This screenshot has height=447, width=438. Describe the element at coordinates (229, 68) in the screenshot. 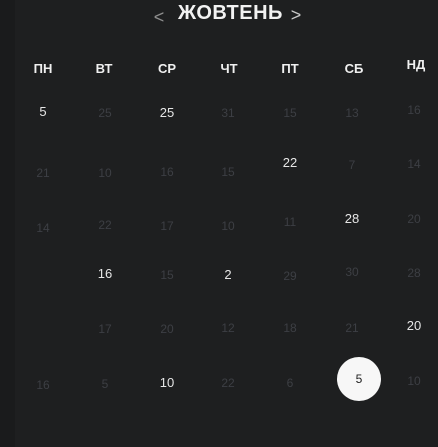

I see `weekday-thu: ЧТ` at that location.